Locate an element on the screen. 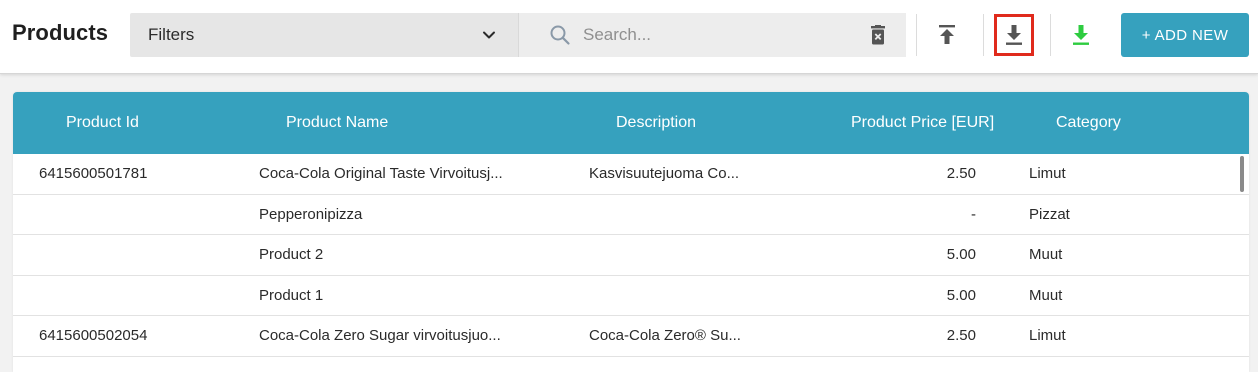  download-icon is located at coordinates (1014, 35).